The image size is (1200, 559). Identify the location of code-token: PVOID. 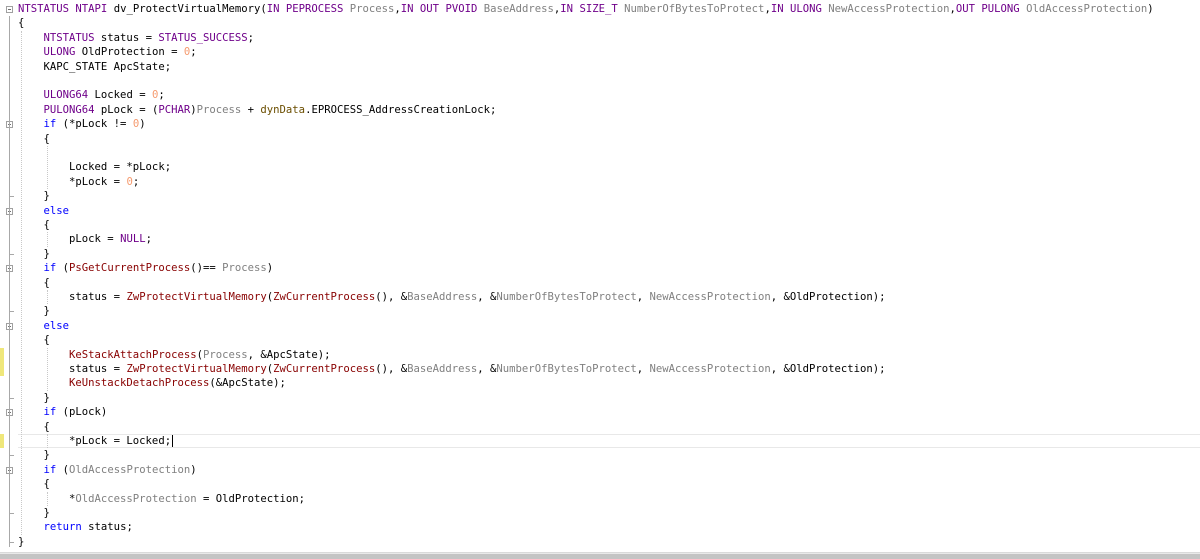
(461, 9).